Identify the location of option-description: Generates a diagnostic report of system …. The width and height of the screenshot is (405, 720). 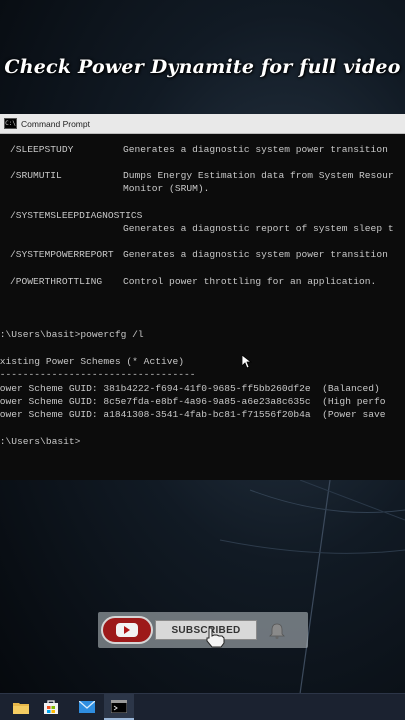
(258, 228).